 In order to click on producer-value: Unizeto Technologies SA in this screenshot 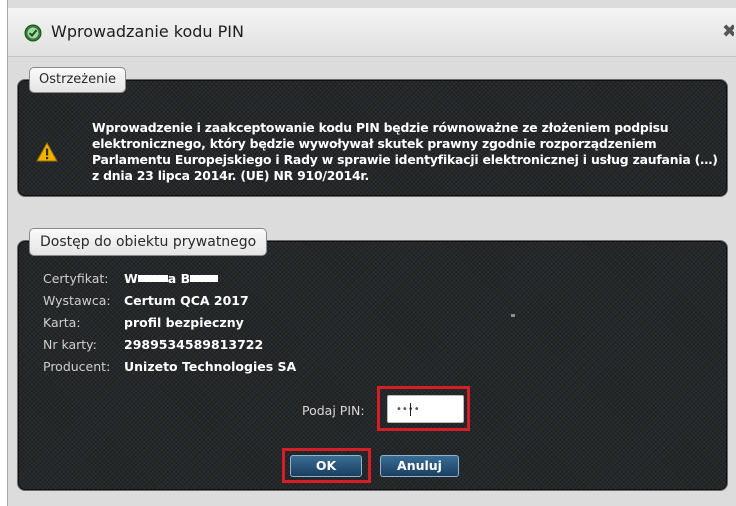, I will do `click(210, 366)`.